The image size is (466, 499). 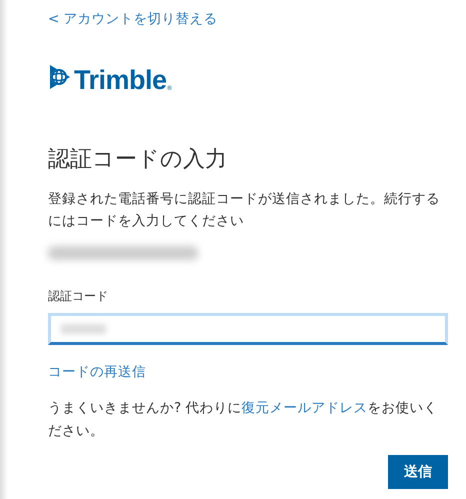 What do you see at coordinates (138, 160) in the screenshot?
I see `page-title: 認証コードの入力` at bounding box center [138, 160].